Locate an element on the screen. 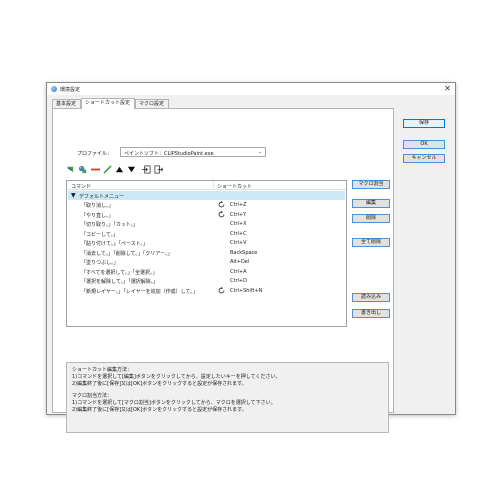 Image resolution: width=500 pixels, height=500 pixels. command-text: 「コピーして。」 is located at coordinates (100, 234).